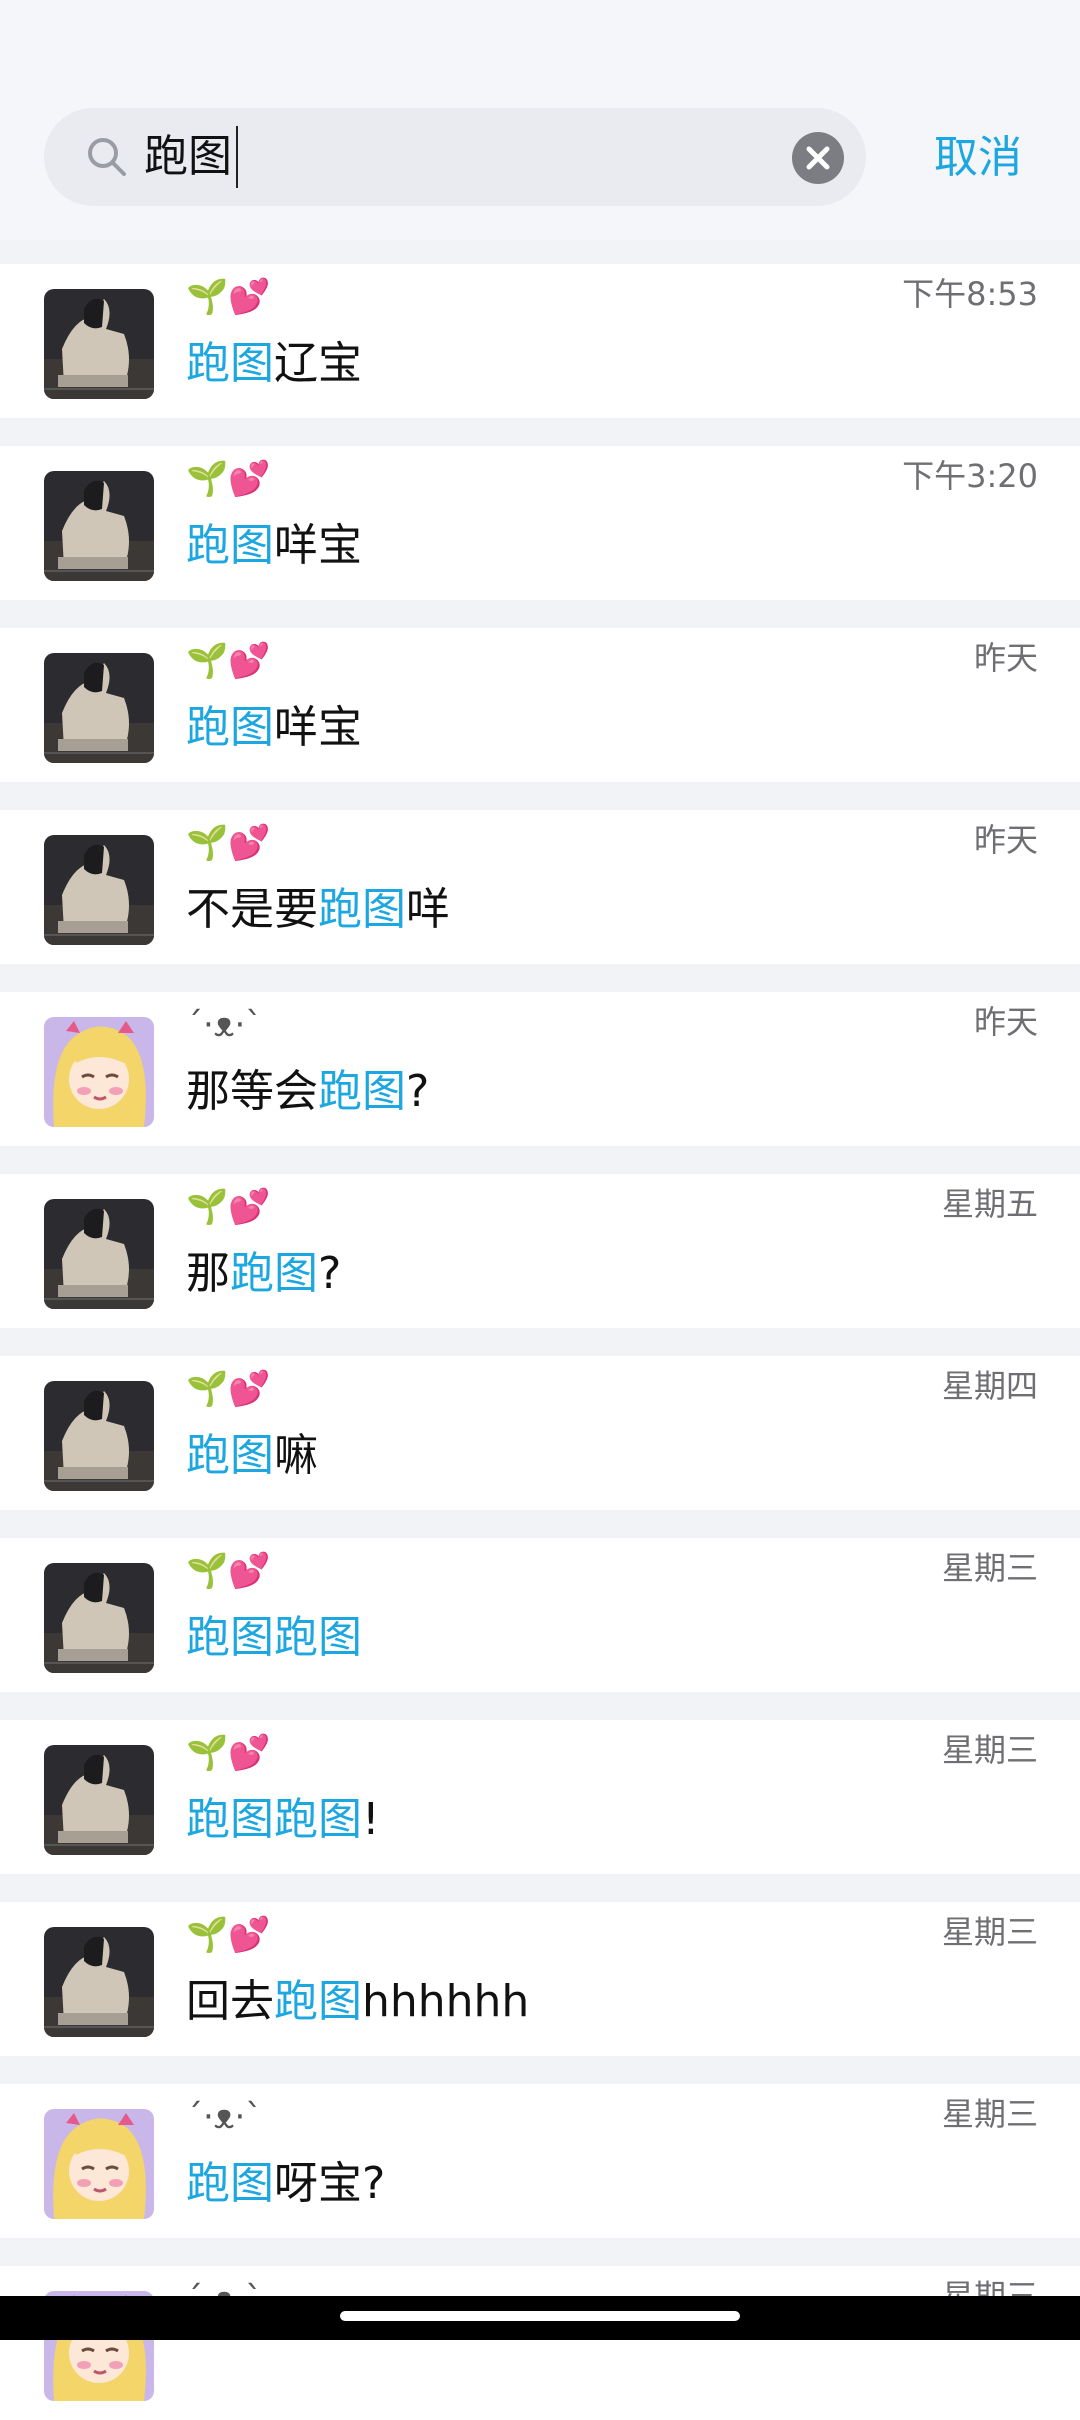  I want to click on message-snippet: 不是要跑图咩, so click(318, 910).